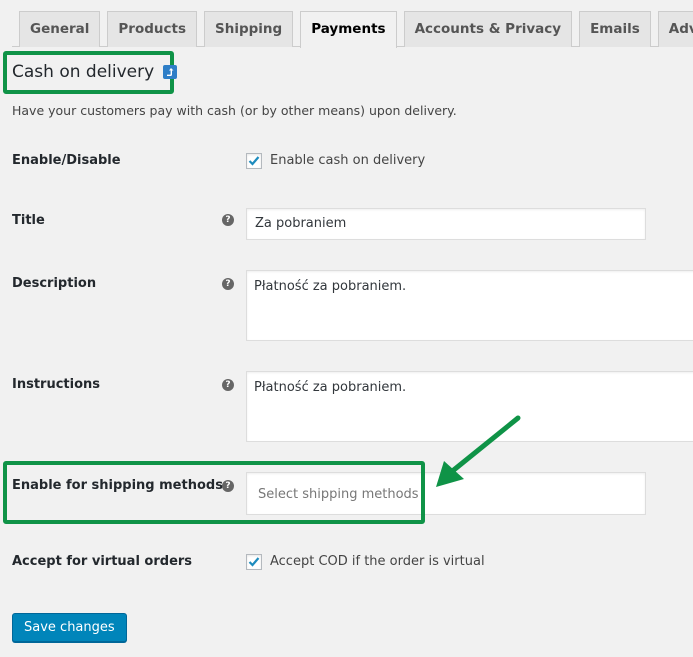  Describe the element at coordinates (69, 627) in the screenshot. I see `save-changes-button: Save changes` at that location.